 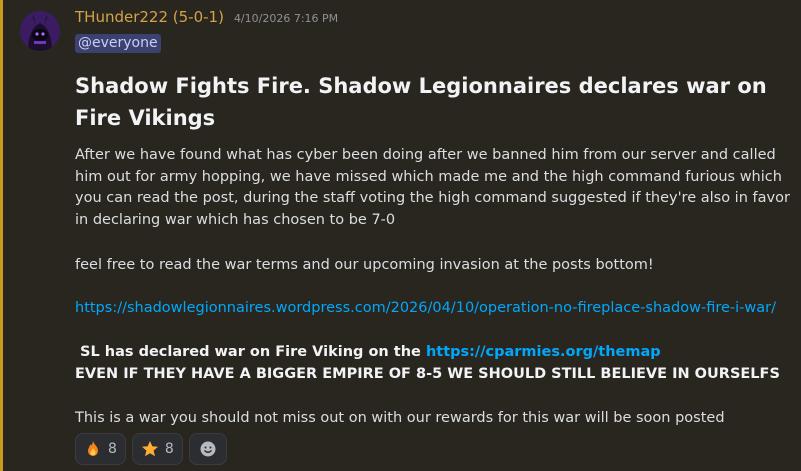 I want to click on avatar, so click(x=40, y=31).